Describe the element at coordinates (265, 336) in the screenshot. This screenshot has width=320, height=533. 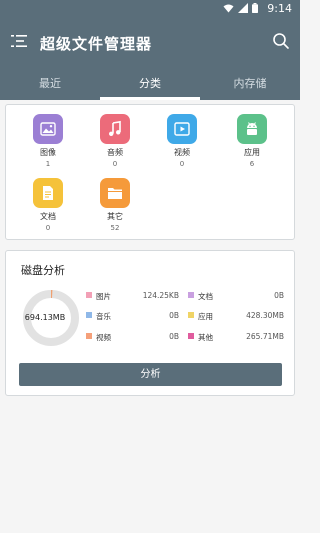
I see `legend-value: 265.71MB` at that location.